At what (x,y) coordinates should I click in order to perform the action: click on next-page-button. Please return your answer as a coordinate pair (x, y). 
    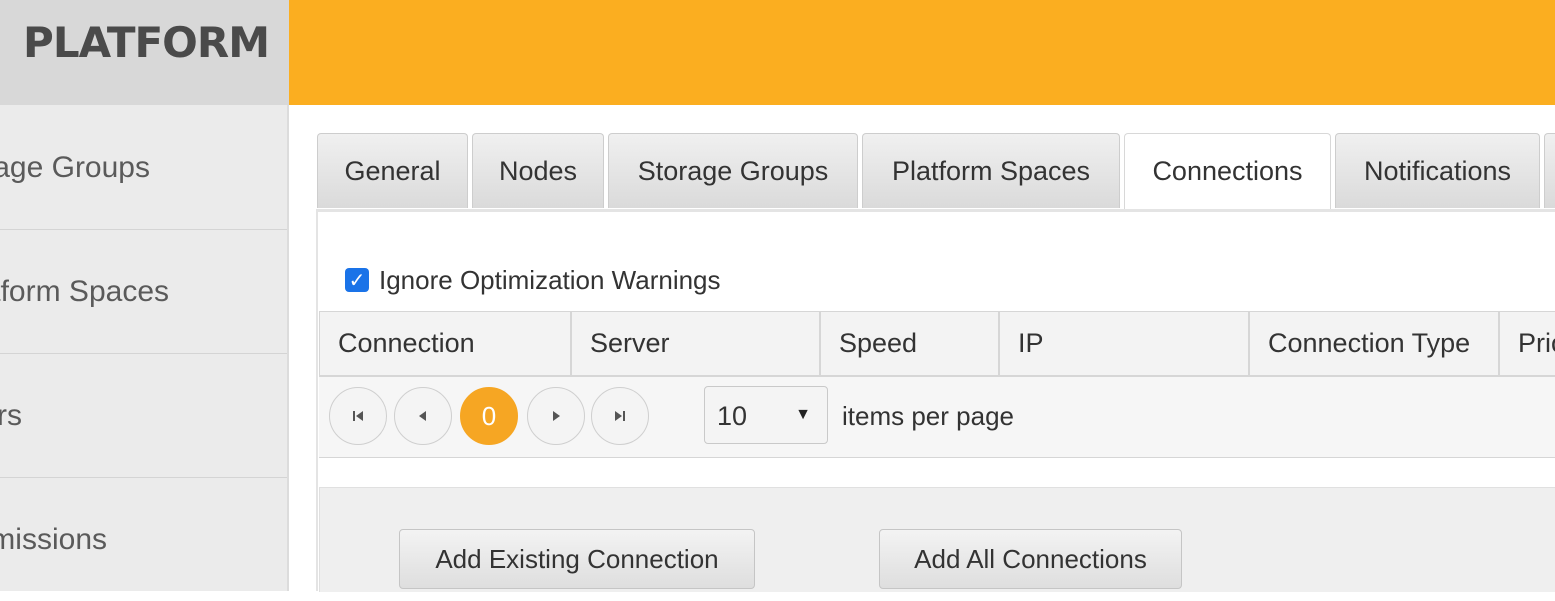
    Looking at the image, I should click on (556, 416).